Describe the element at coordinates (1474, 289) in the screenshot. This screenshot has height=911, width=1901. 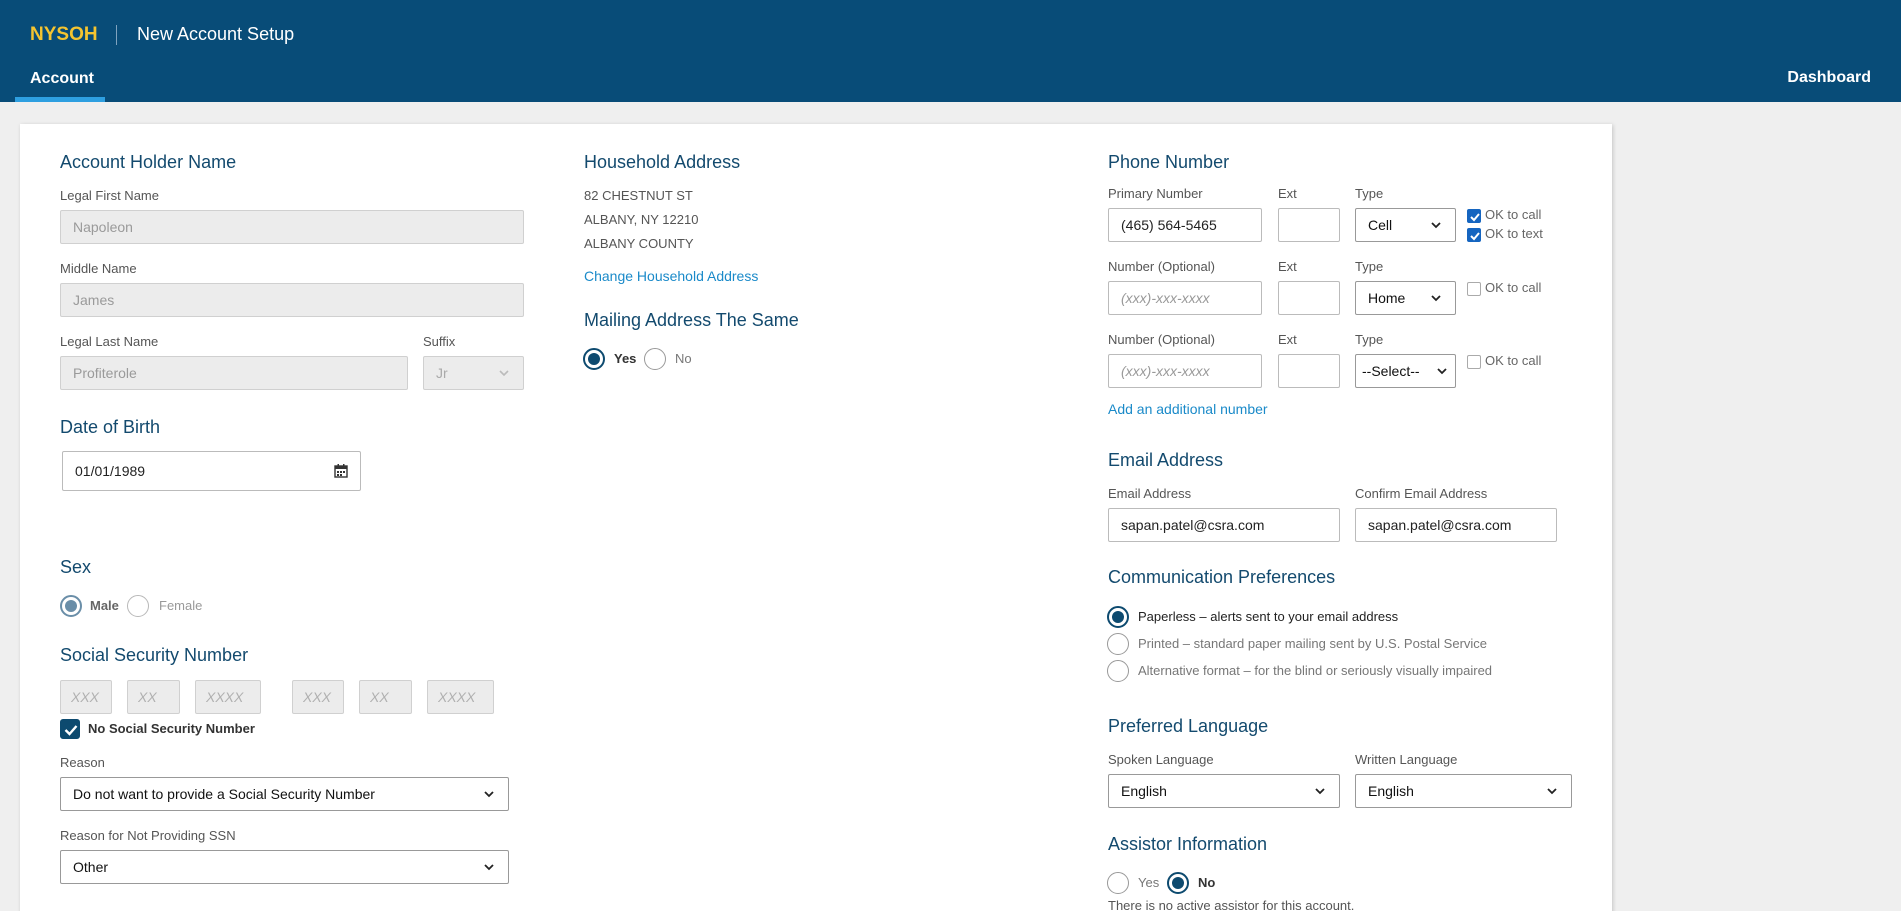
I see `number2-ok-to-call-checkbox` at that location.